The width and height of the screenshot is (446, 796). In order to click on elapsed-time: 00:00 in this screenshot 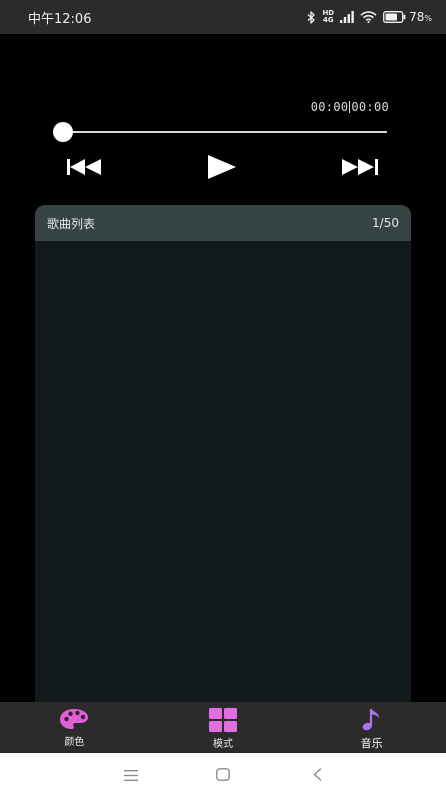, I will do `click(329, 107)`.